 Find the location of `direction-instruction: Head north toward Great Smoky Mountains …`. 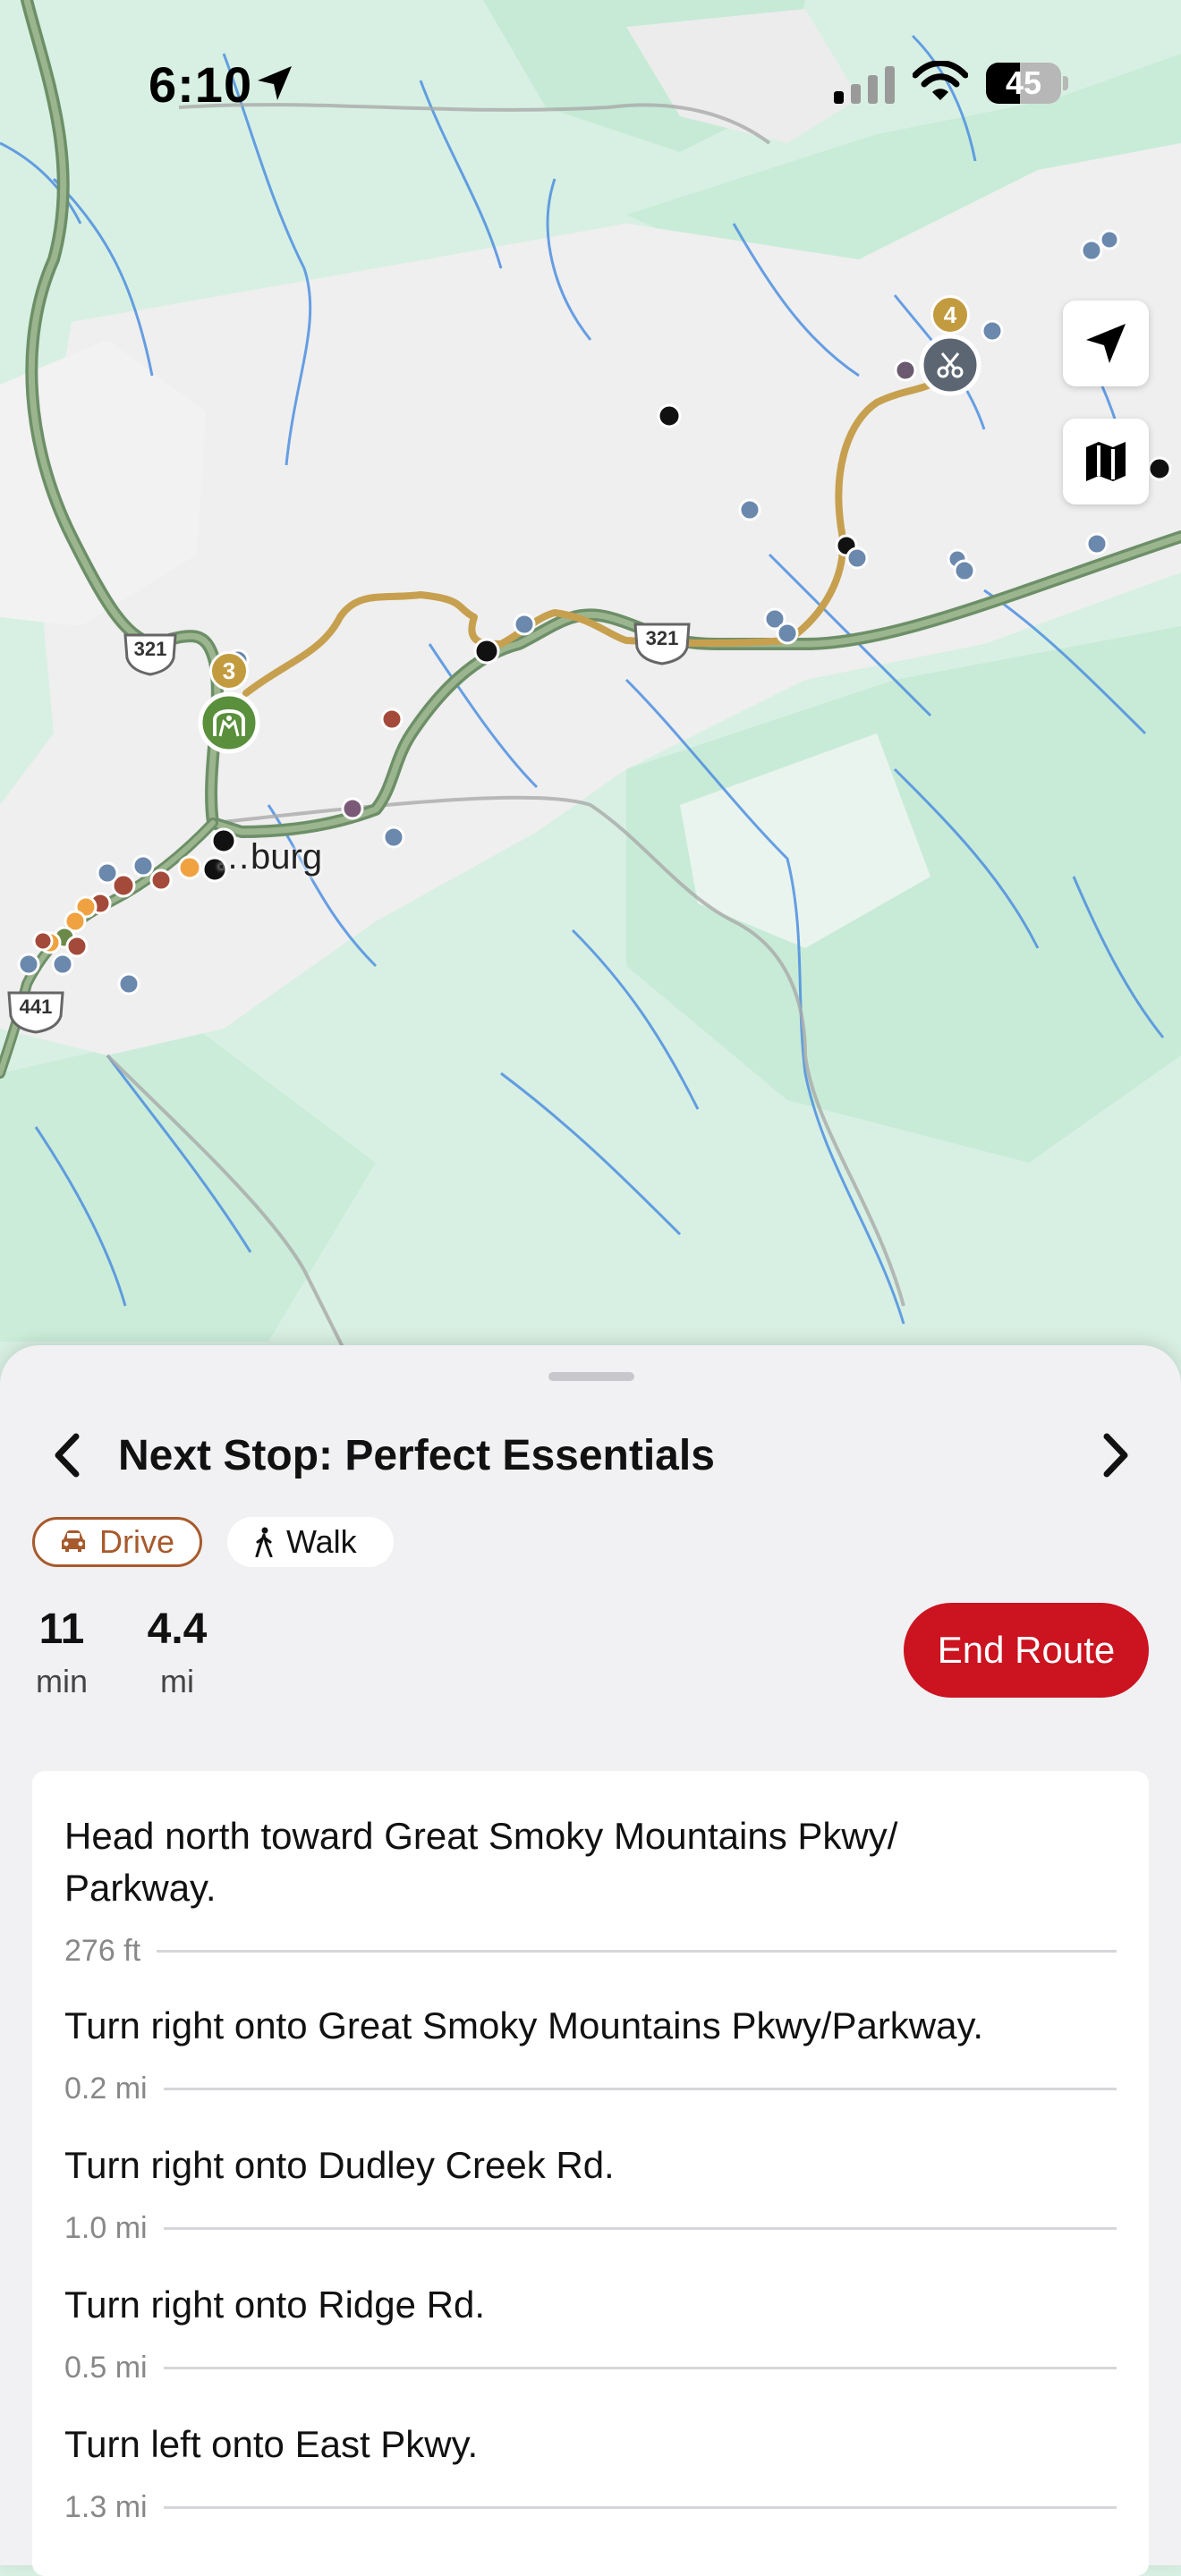

direction-instruction: Head north toward Great Smoky Mountains … is located at coordinates (481, 1862).